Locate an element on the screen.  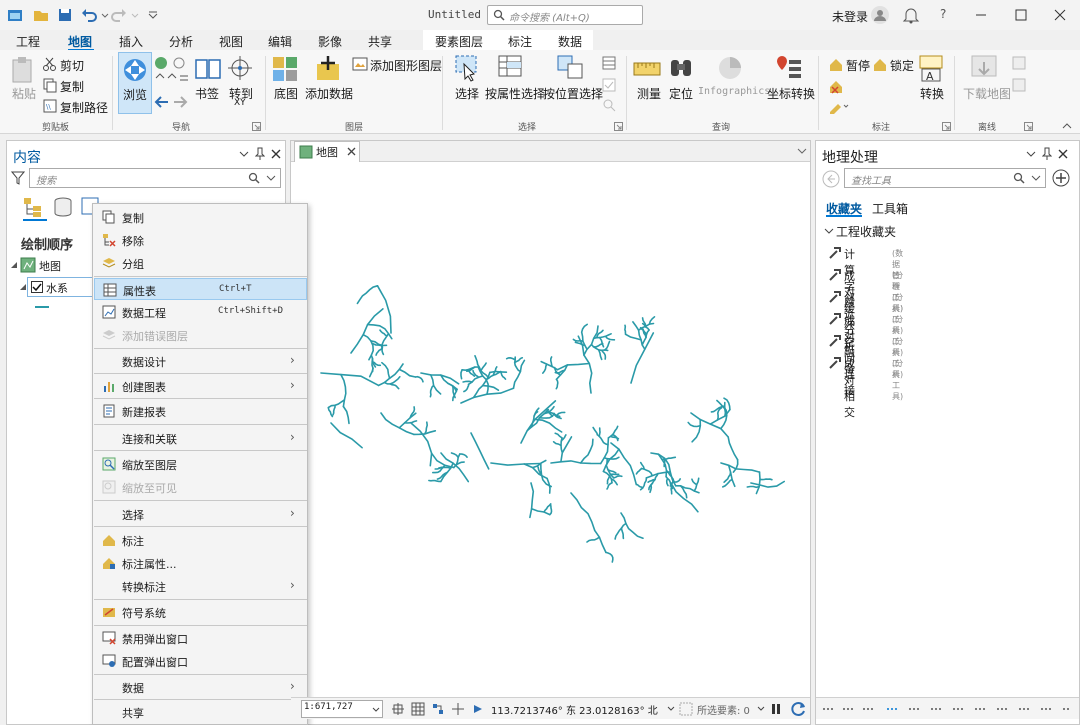
map-tab: 地图 is located at coordinates (327, 151).